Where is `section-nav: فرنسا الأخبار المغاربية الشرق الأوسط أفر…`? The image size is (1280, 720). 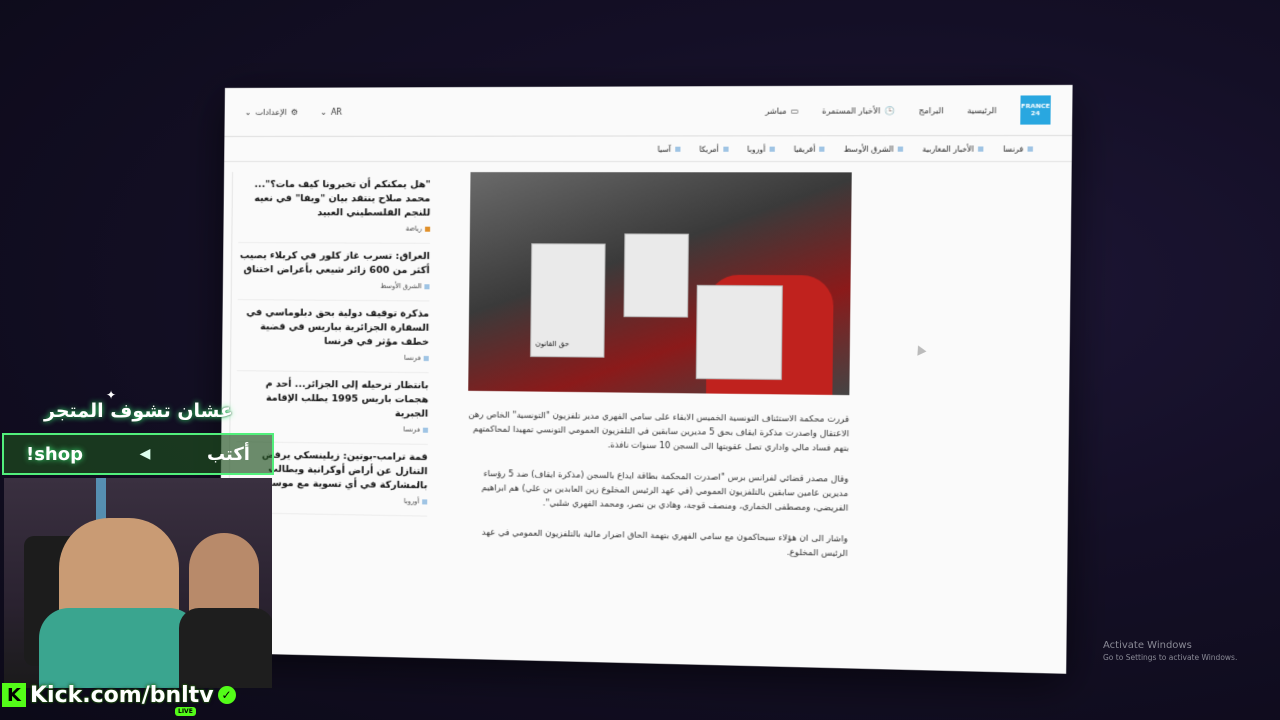
section-nav: فرنسا الأخبار المغاربية الشرق الأوسط أفر… is located at coordinates (648, 149).